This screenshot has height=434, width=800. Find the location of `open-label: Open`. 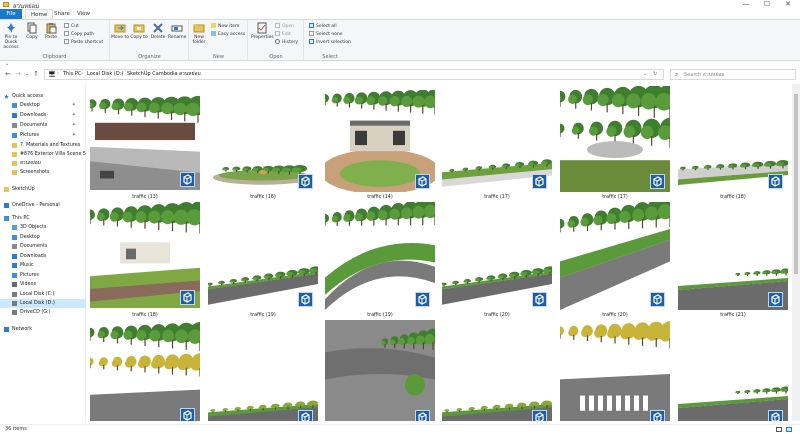

open-label: Open is located at coordinates (288, 26).